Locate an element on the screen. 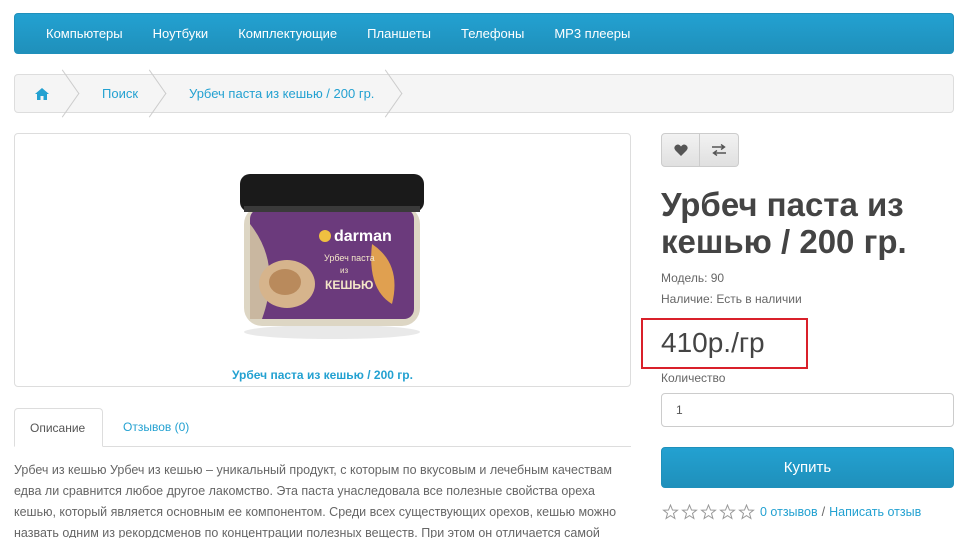  buy-button: Купить is located at coordinates (807, 467).